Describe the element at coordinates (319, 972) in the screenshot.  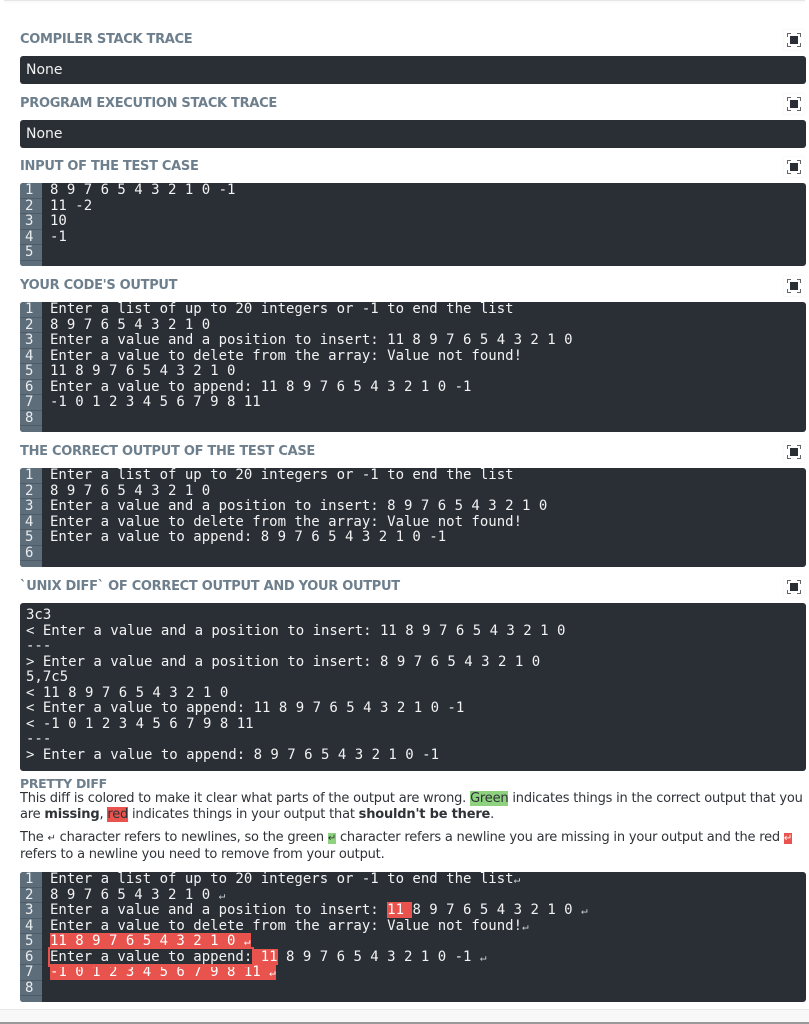
I see `code-line: -1 0 1 2 3 4 5 6 7 9 8 11 ↵` at that location.